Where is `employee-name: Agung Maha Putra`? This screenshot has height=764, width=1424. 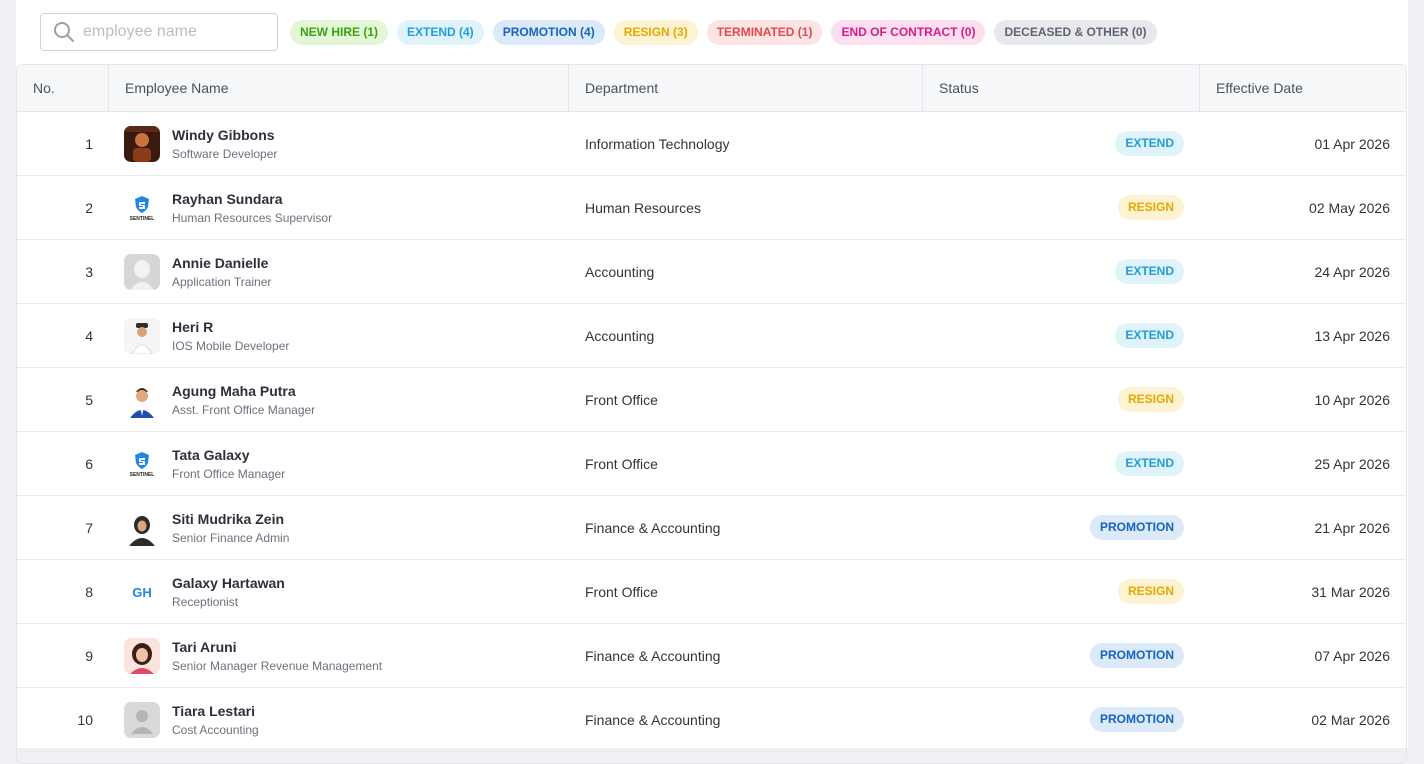
employee-name: Agung Maha Putra is located at coordinates (243, 391).